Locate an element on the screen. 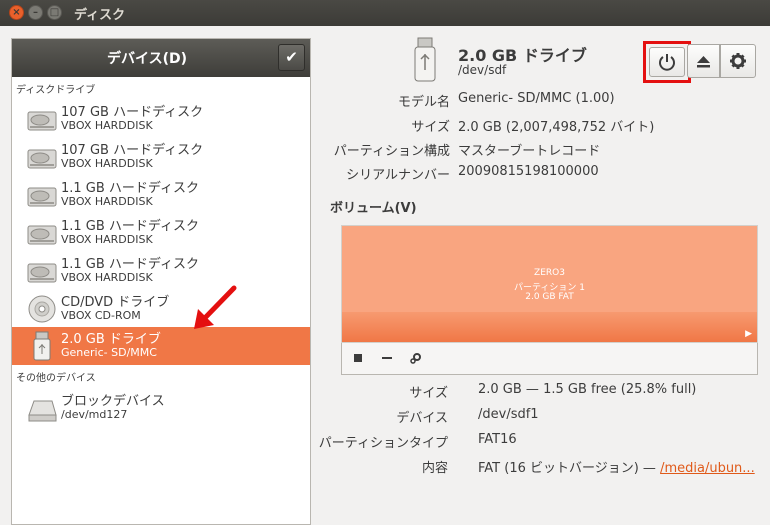  gears-icon is located at coordinates (416, 358).